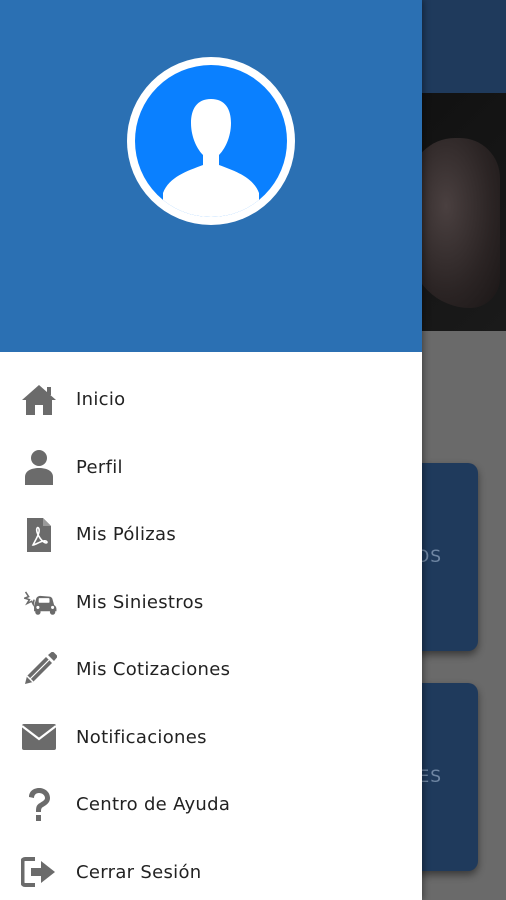 The width and height of the screenshot is (506, 900). What do you see at coordinates (211, 158) in the screenshot?
I see `person-silhouette-icon` at bounding box center [211, 158].